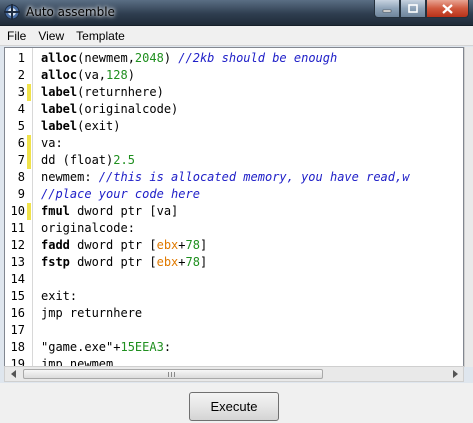 The image size is (473, 423). What do you see at coordinates (17, 279) in the screenshot?
I see `line-number: 14` at bounding box center [17, 279].